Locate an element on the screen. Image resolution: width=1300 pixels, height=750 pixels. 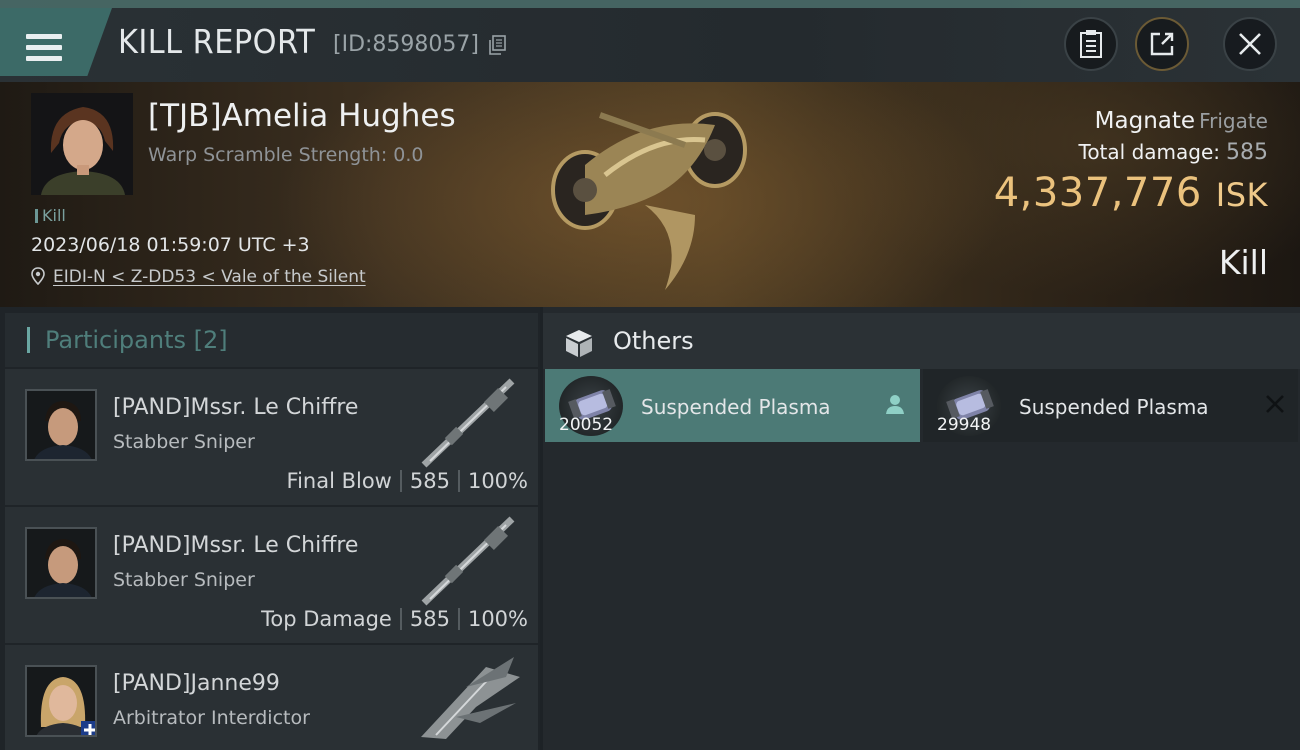
share-button is located at coordinates (1162, 44).